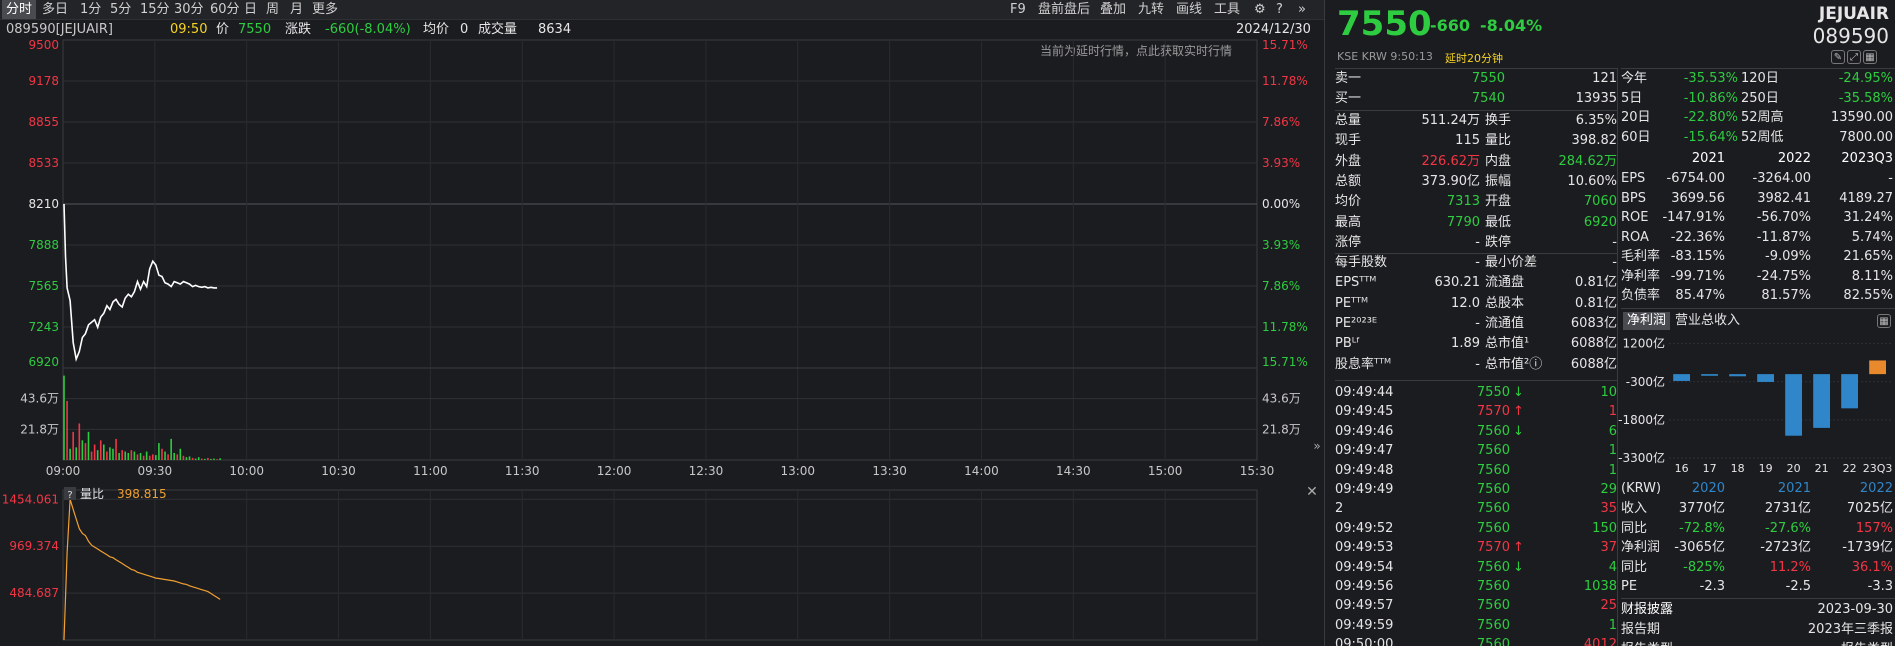 This screenshot has width=1895, height=646. I want to click on stat-row: 6.35%, so click(1596, 120).